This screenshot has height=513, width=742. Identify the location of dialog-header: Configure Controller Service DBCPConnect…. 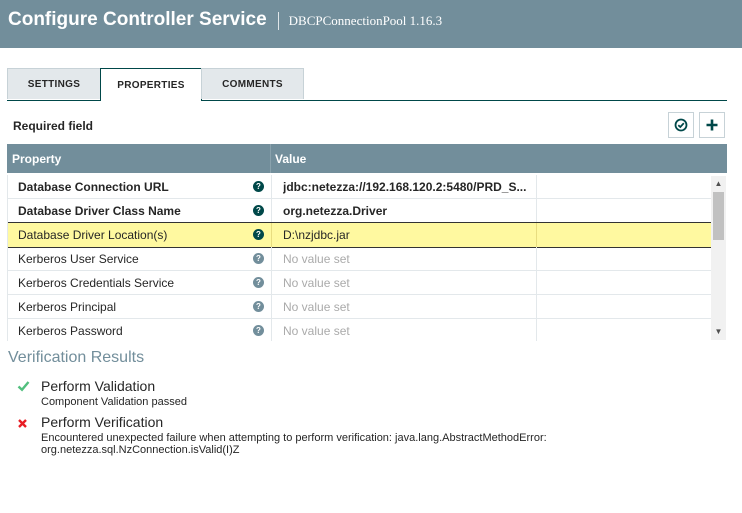
(371, 24).